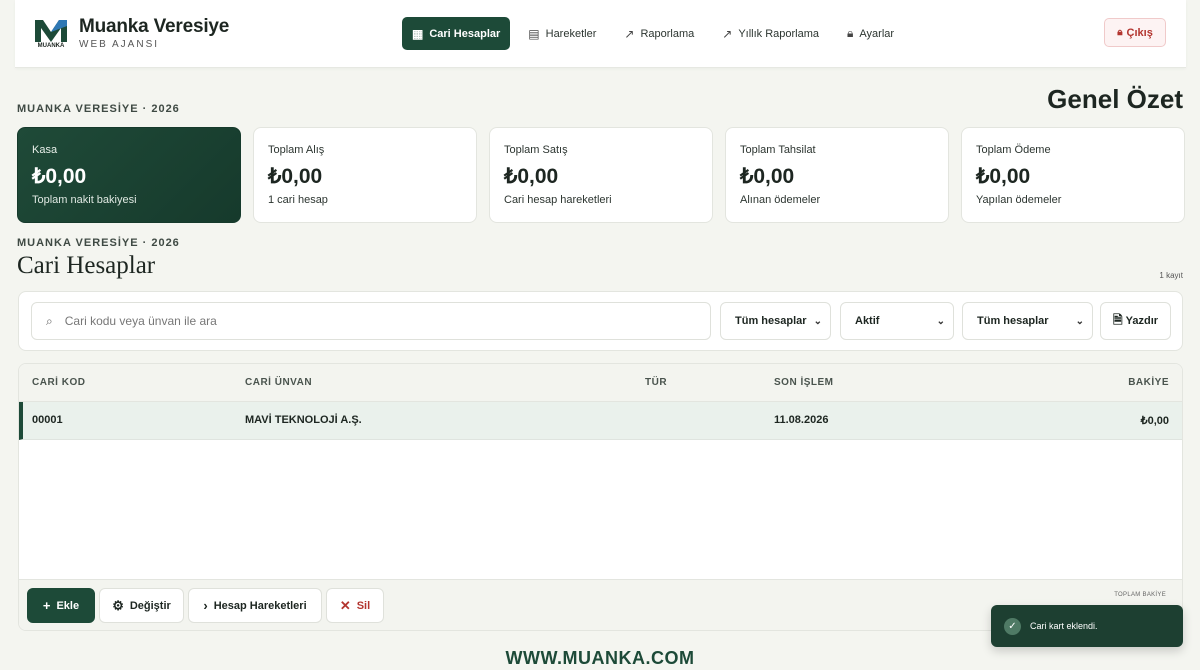  I want to click on type-filter-select: Tüm hesaplar ⌄, so click(775, 321).